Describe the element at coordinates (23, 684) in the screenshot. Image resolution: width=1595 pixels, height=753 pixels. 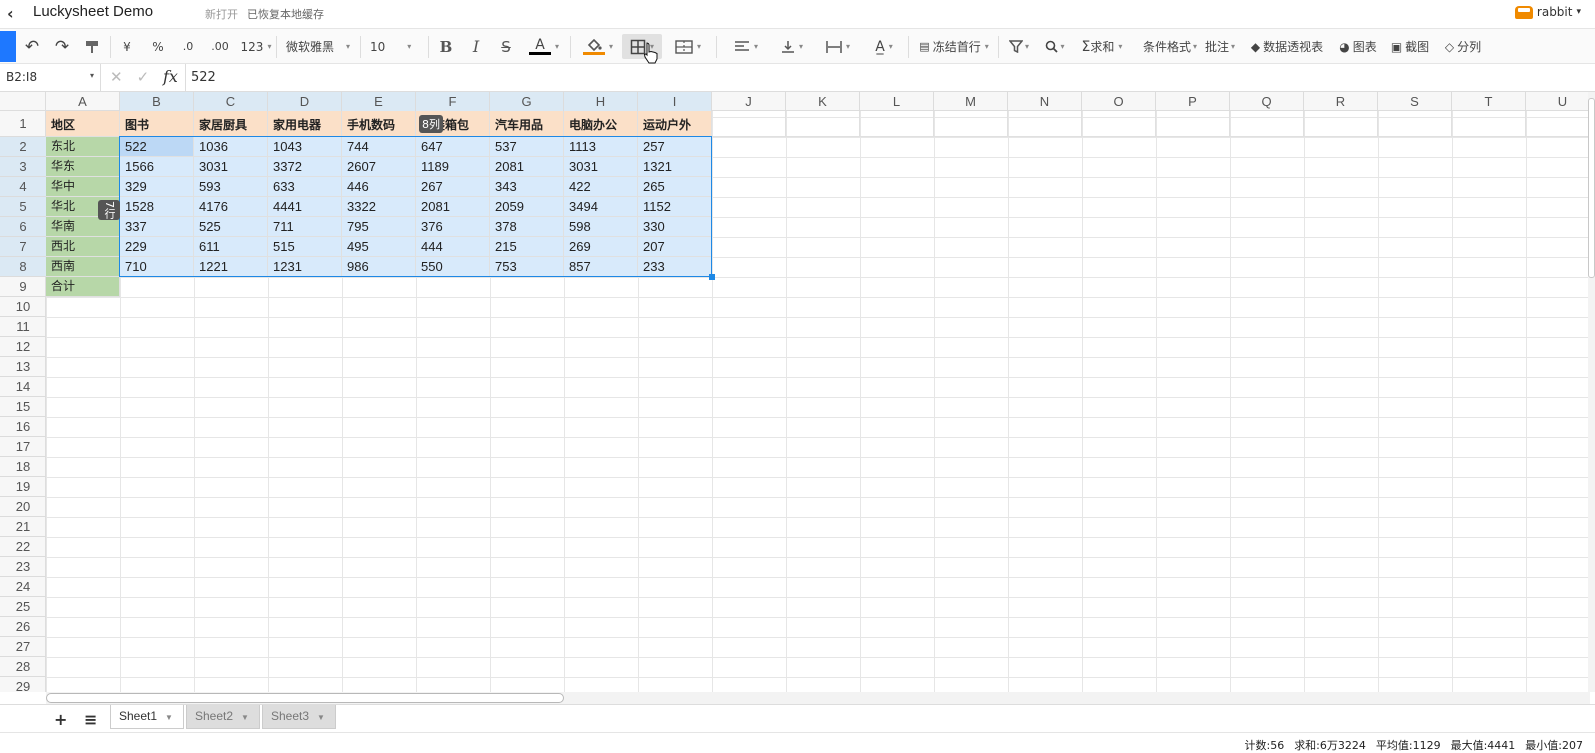
I see `row-header-29: 29` at that location.